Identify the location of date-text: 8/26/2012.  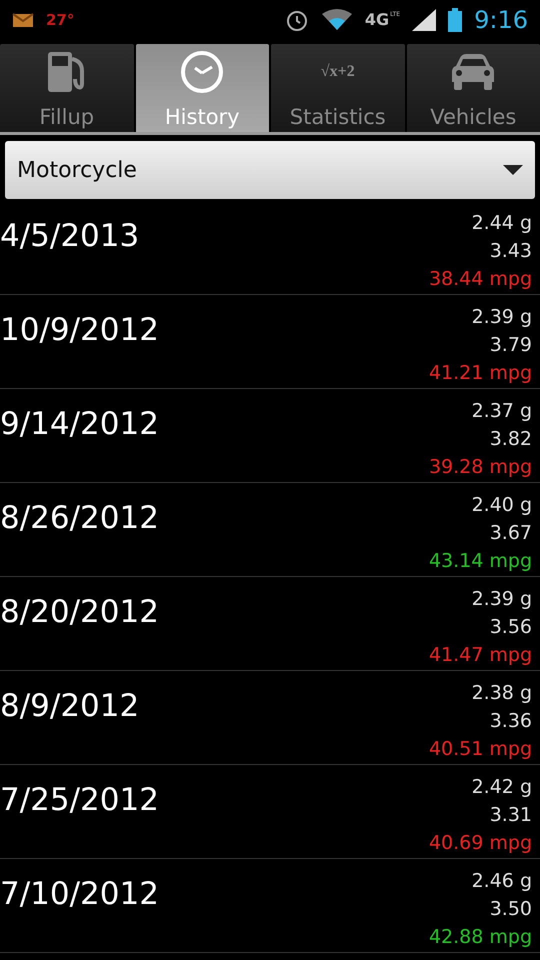
(80, 518).